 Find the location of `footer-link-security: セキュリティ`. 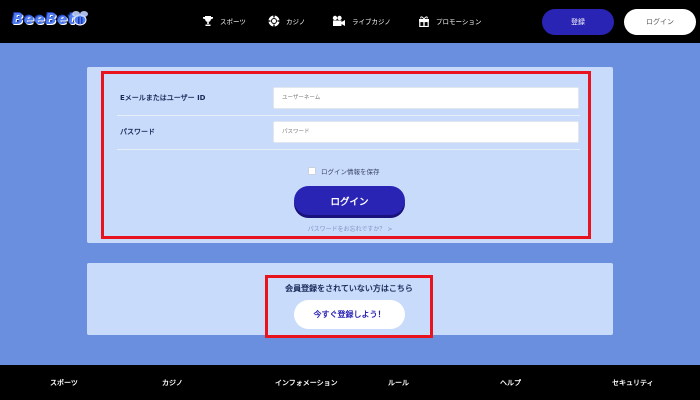

footer-link-security: セキュリティ is located at coordinates (633, 383).